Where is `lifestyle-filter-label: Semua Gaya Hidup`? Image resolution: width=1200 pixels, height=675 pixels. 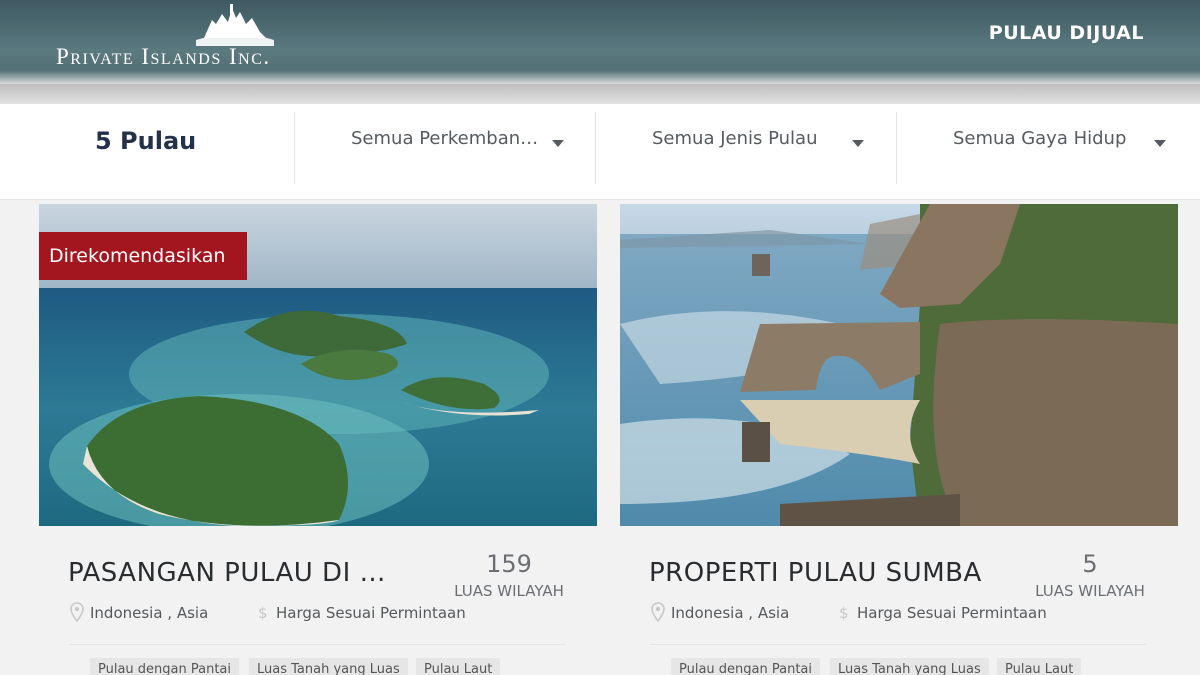 lifestyle-filter-label: Semua Gaya Hidup is located at coordinates (1040, 138).